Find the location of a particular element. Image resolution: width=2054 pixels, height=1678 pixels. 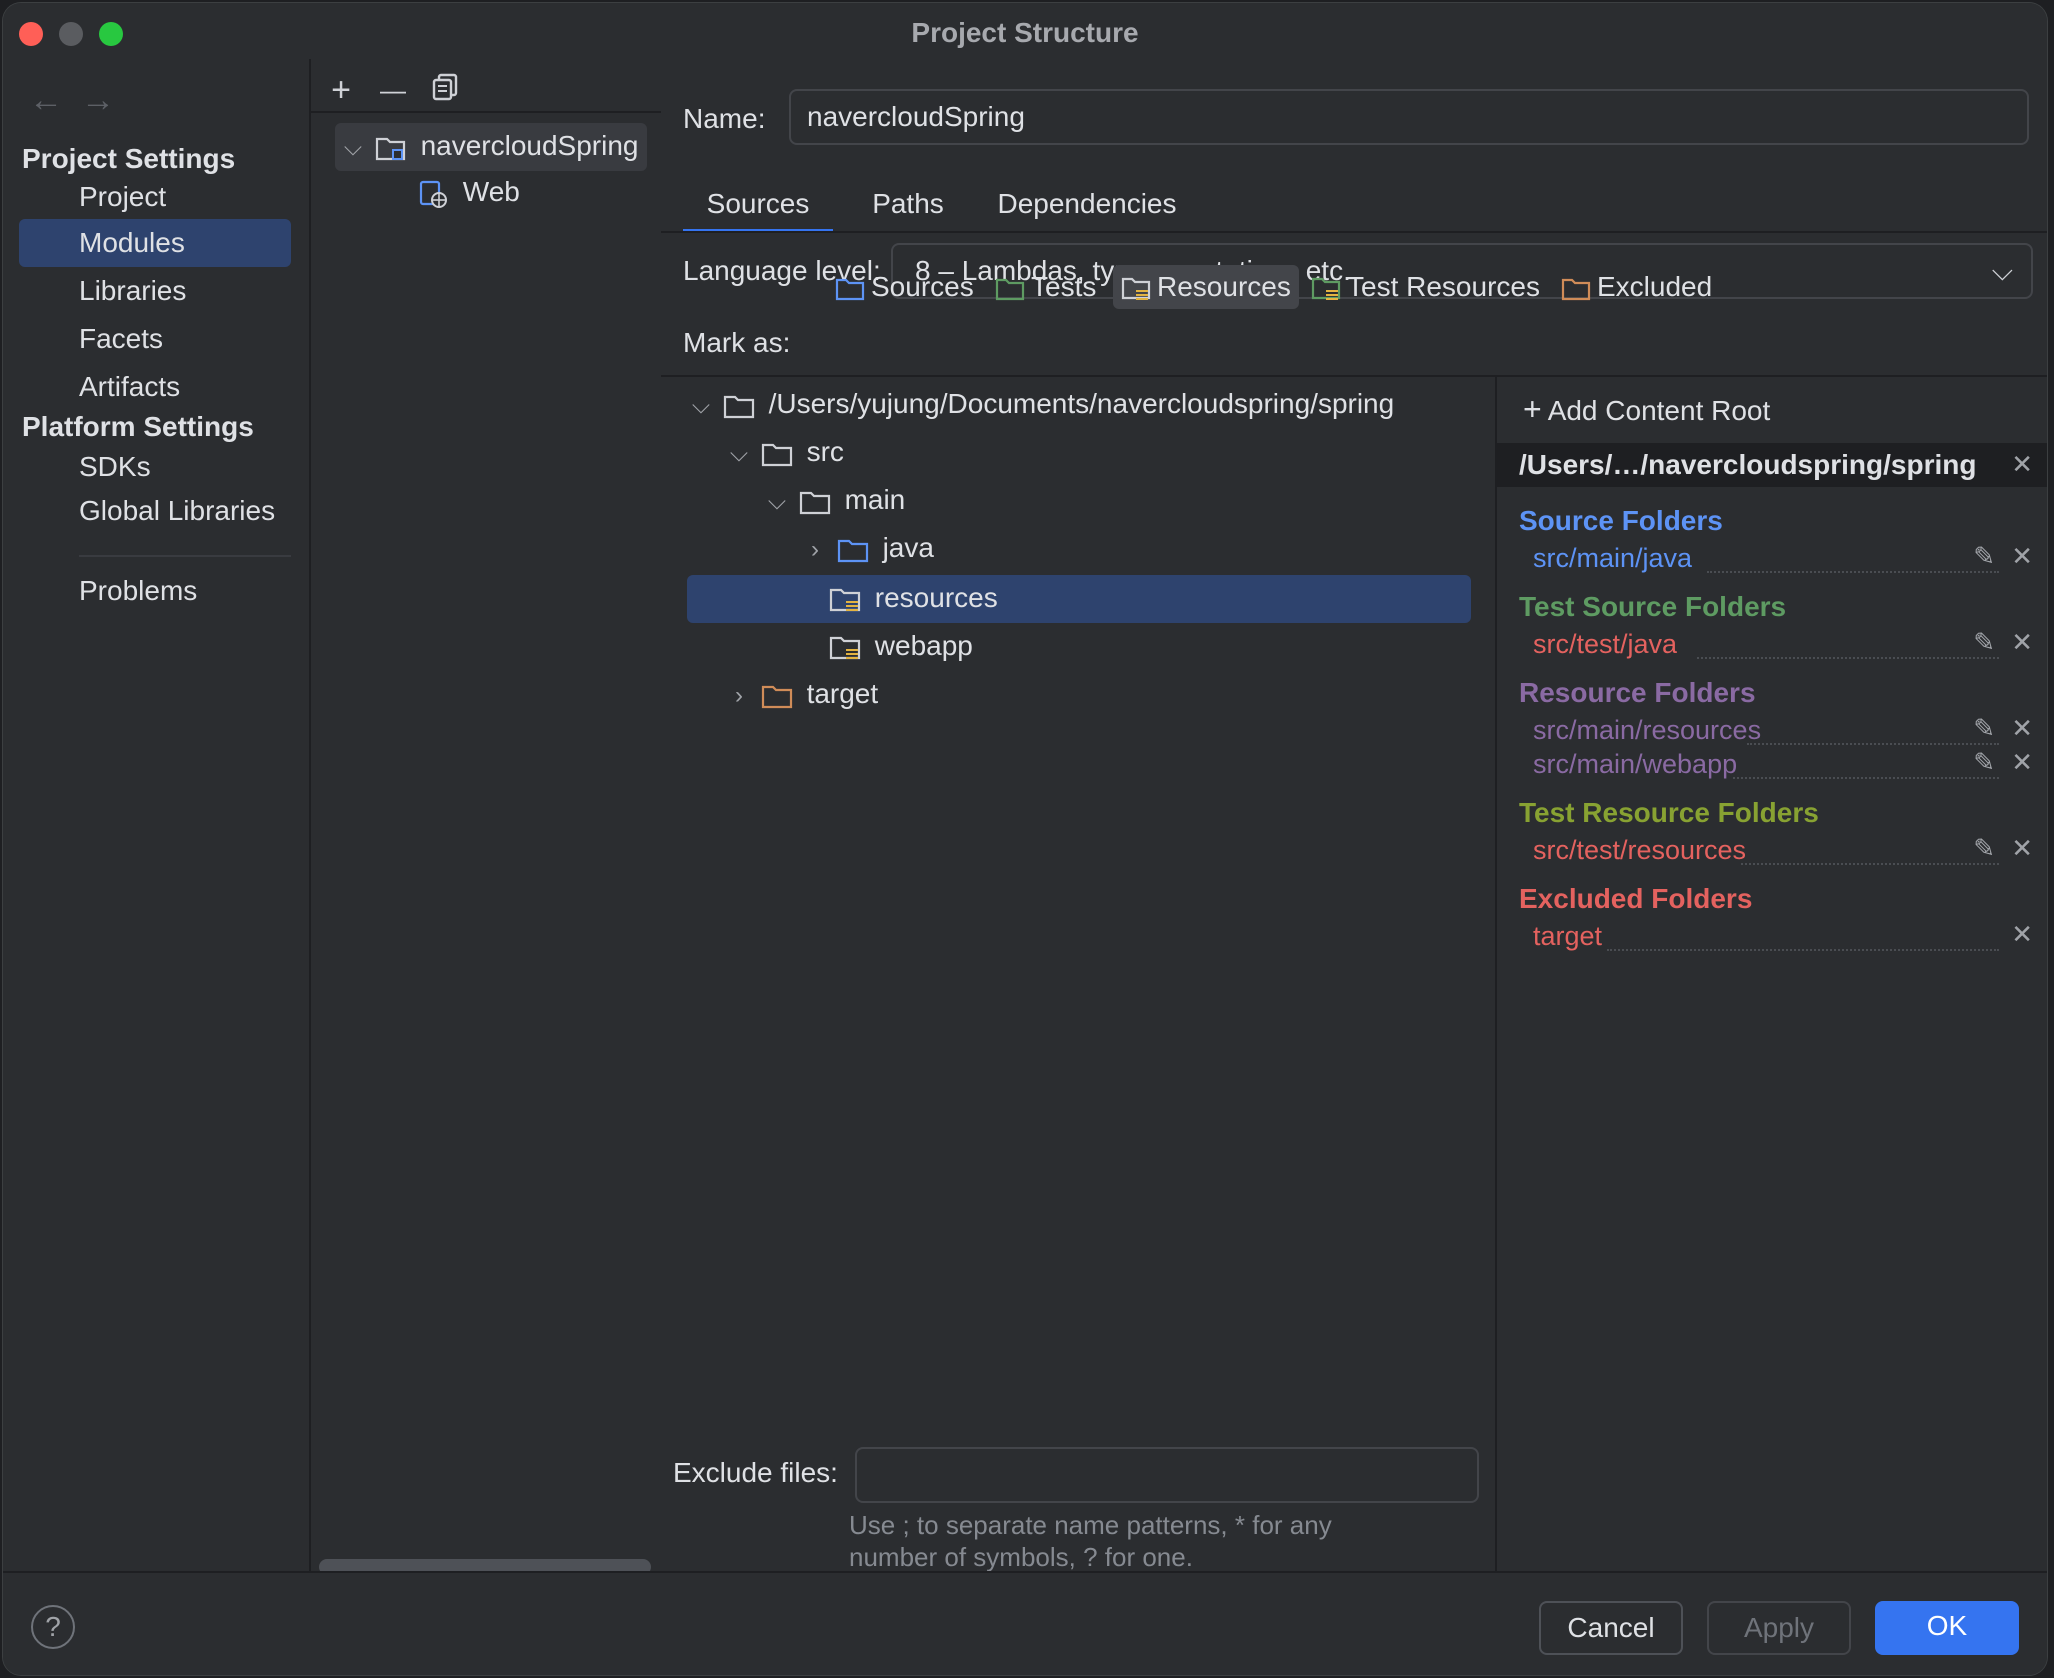

window-title: Project Structure is located at coordinates (1025, 32).